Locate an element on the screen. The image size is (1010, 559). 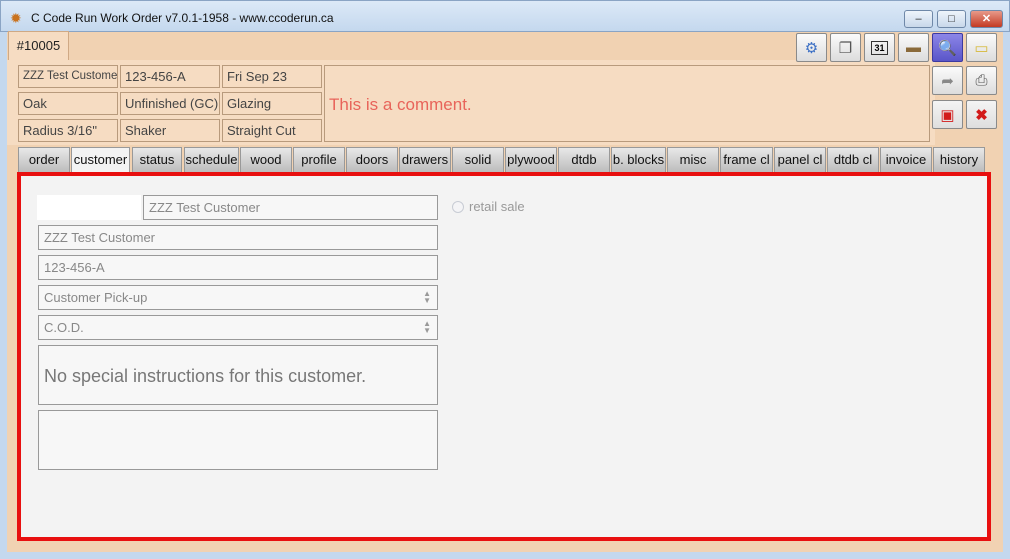
header-cut: Straight Cut is located at coordinates (272, 130).